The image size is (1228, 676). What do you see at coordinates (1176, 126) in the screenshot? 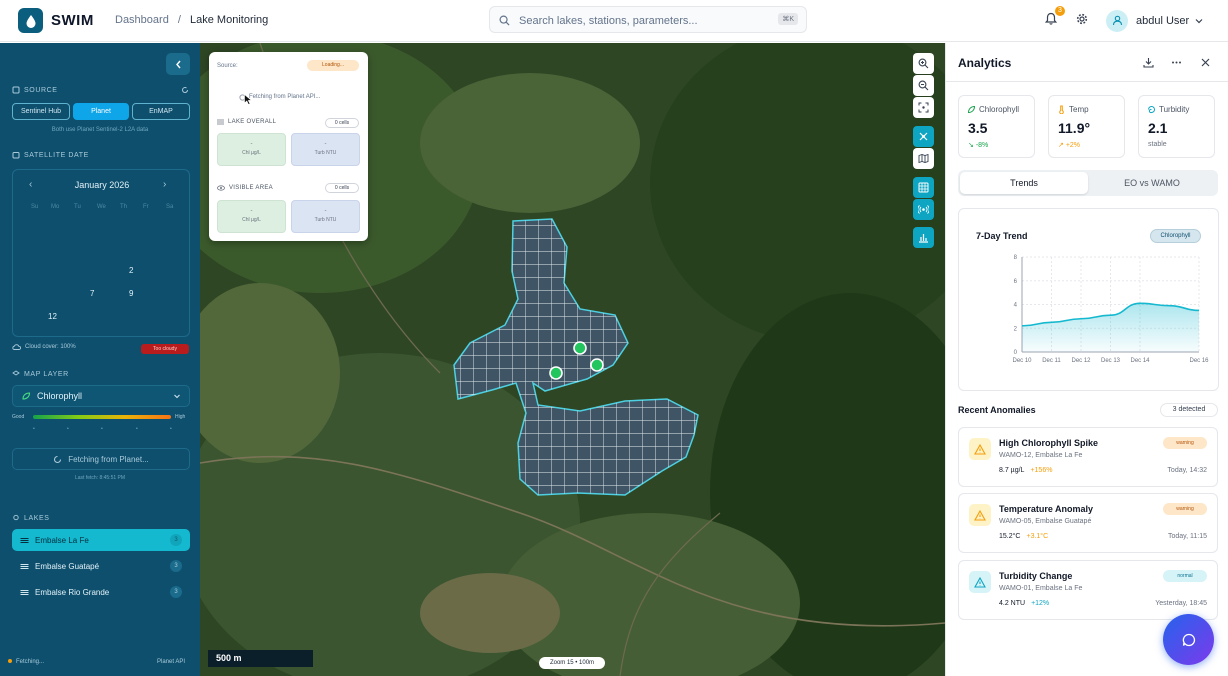
I see `kpi-card-turbidity: Turbidity 2.1 stable` at bounding box center [1176, 126].